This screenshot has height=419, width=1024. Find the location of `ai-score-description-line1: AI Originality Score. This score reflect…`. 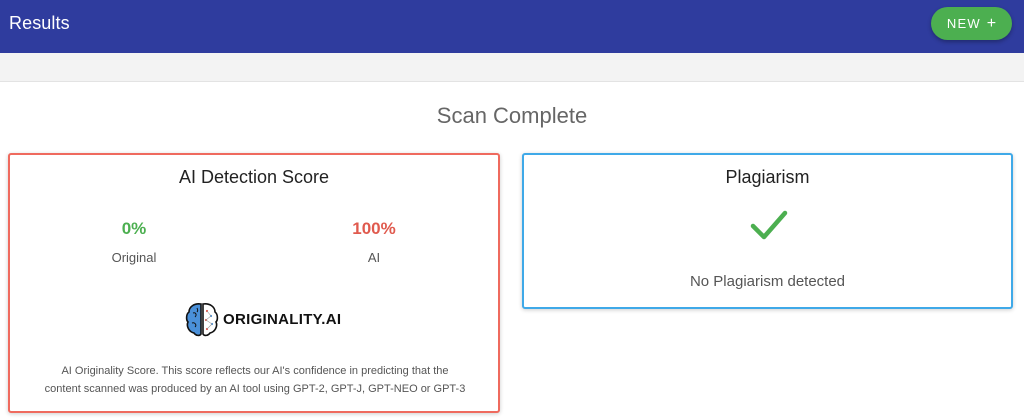

ai-score-description-line1: AI Originality Score. This score reflect… is located at coordinates (255, 371).